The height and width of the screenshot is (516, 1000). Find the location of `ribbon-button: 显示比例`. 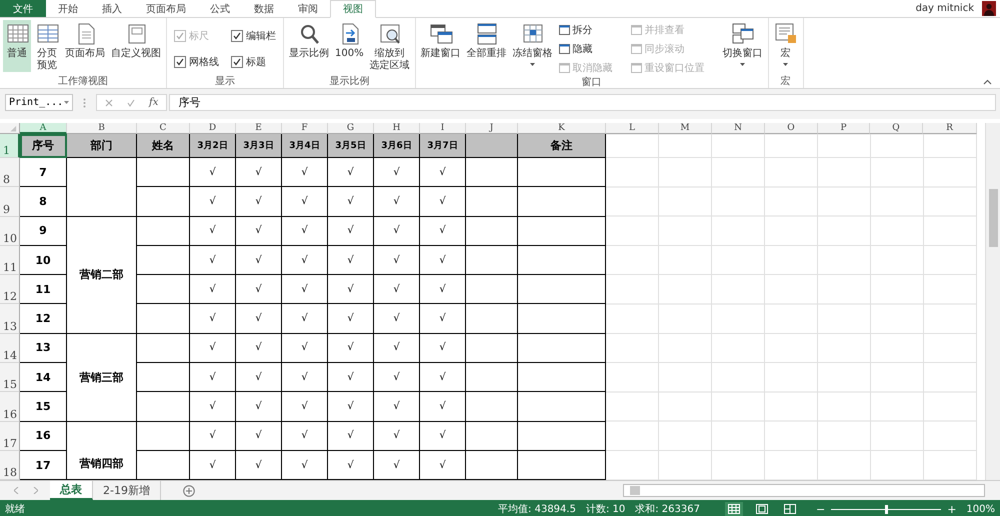

ribbon-button: 显示比例 is located at coordinates (309, 46).